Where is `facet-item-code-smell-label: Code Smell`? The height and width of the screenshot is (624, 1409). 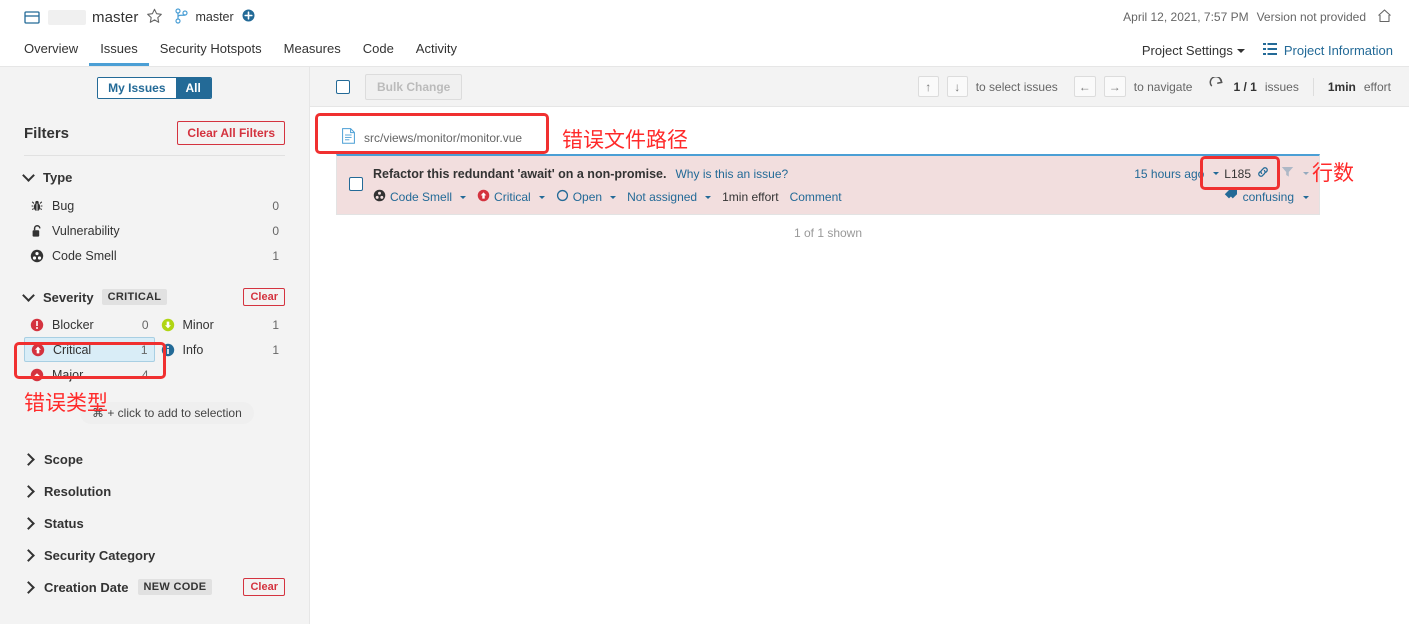 facet-item-code-smell-label: Code Smell is located at coordinates (84, 255).